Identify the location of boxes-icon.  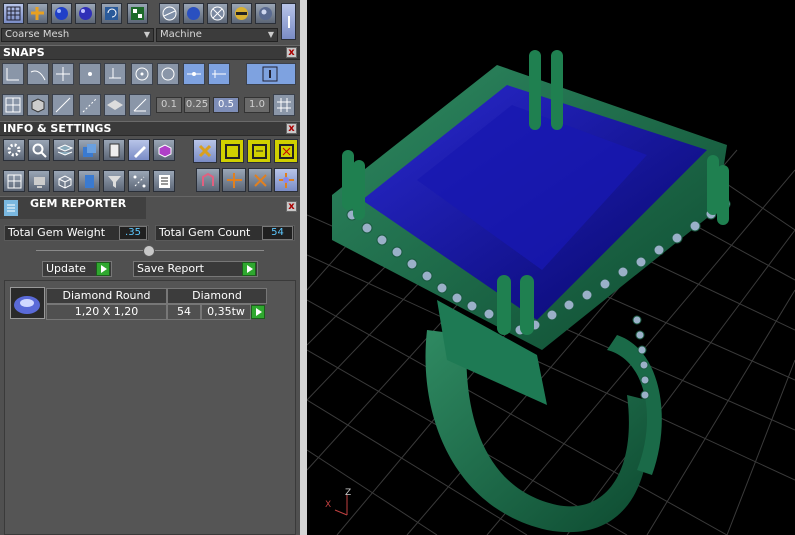
(89, 150).